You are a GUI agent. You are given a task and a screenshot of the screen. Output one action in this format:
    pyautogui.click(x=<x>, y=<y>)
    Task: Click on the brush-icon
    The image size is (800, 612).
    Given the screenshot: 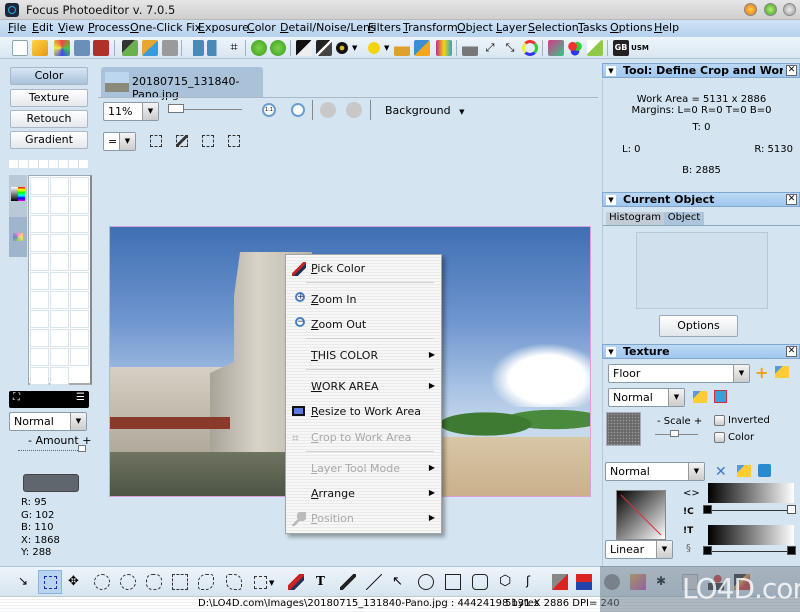 What is the action you would take?
    pyautogui.click(x=348, y=582)
    